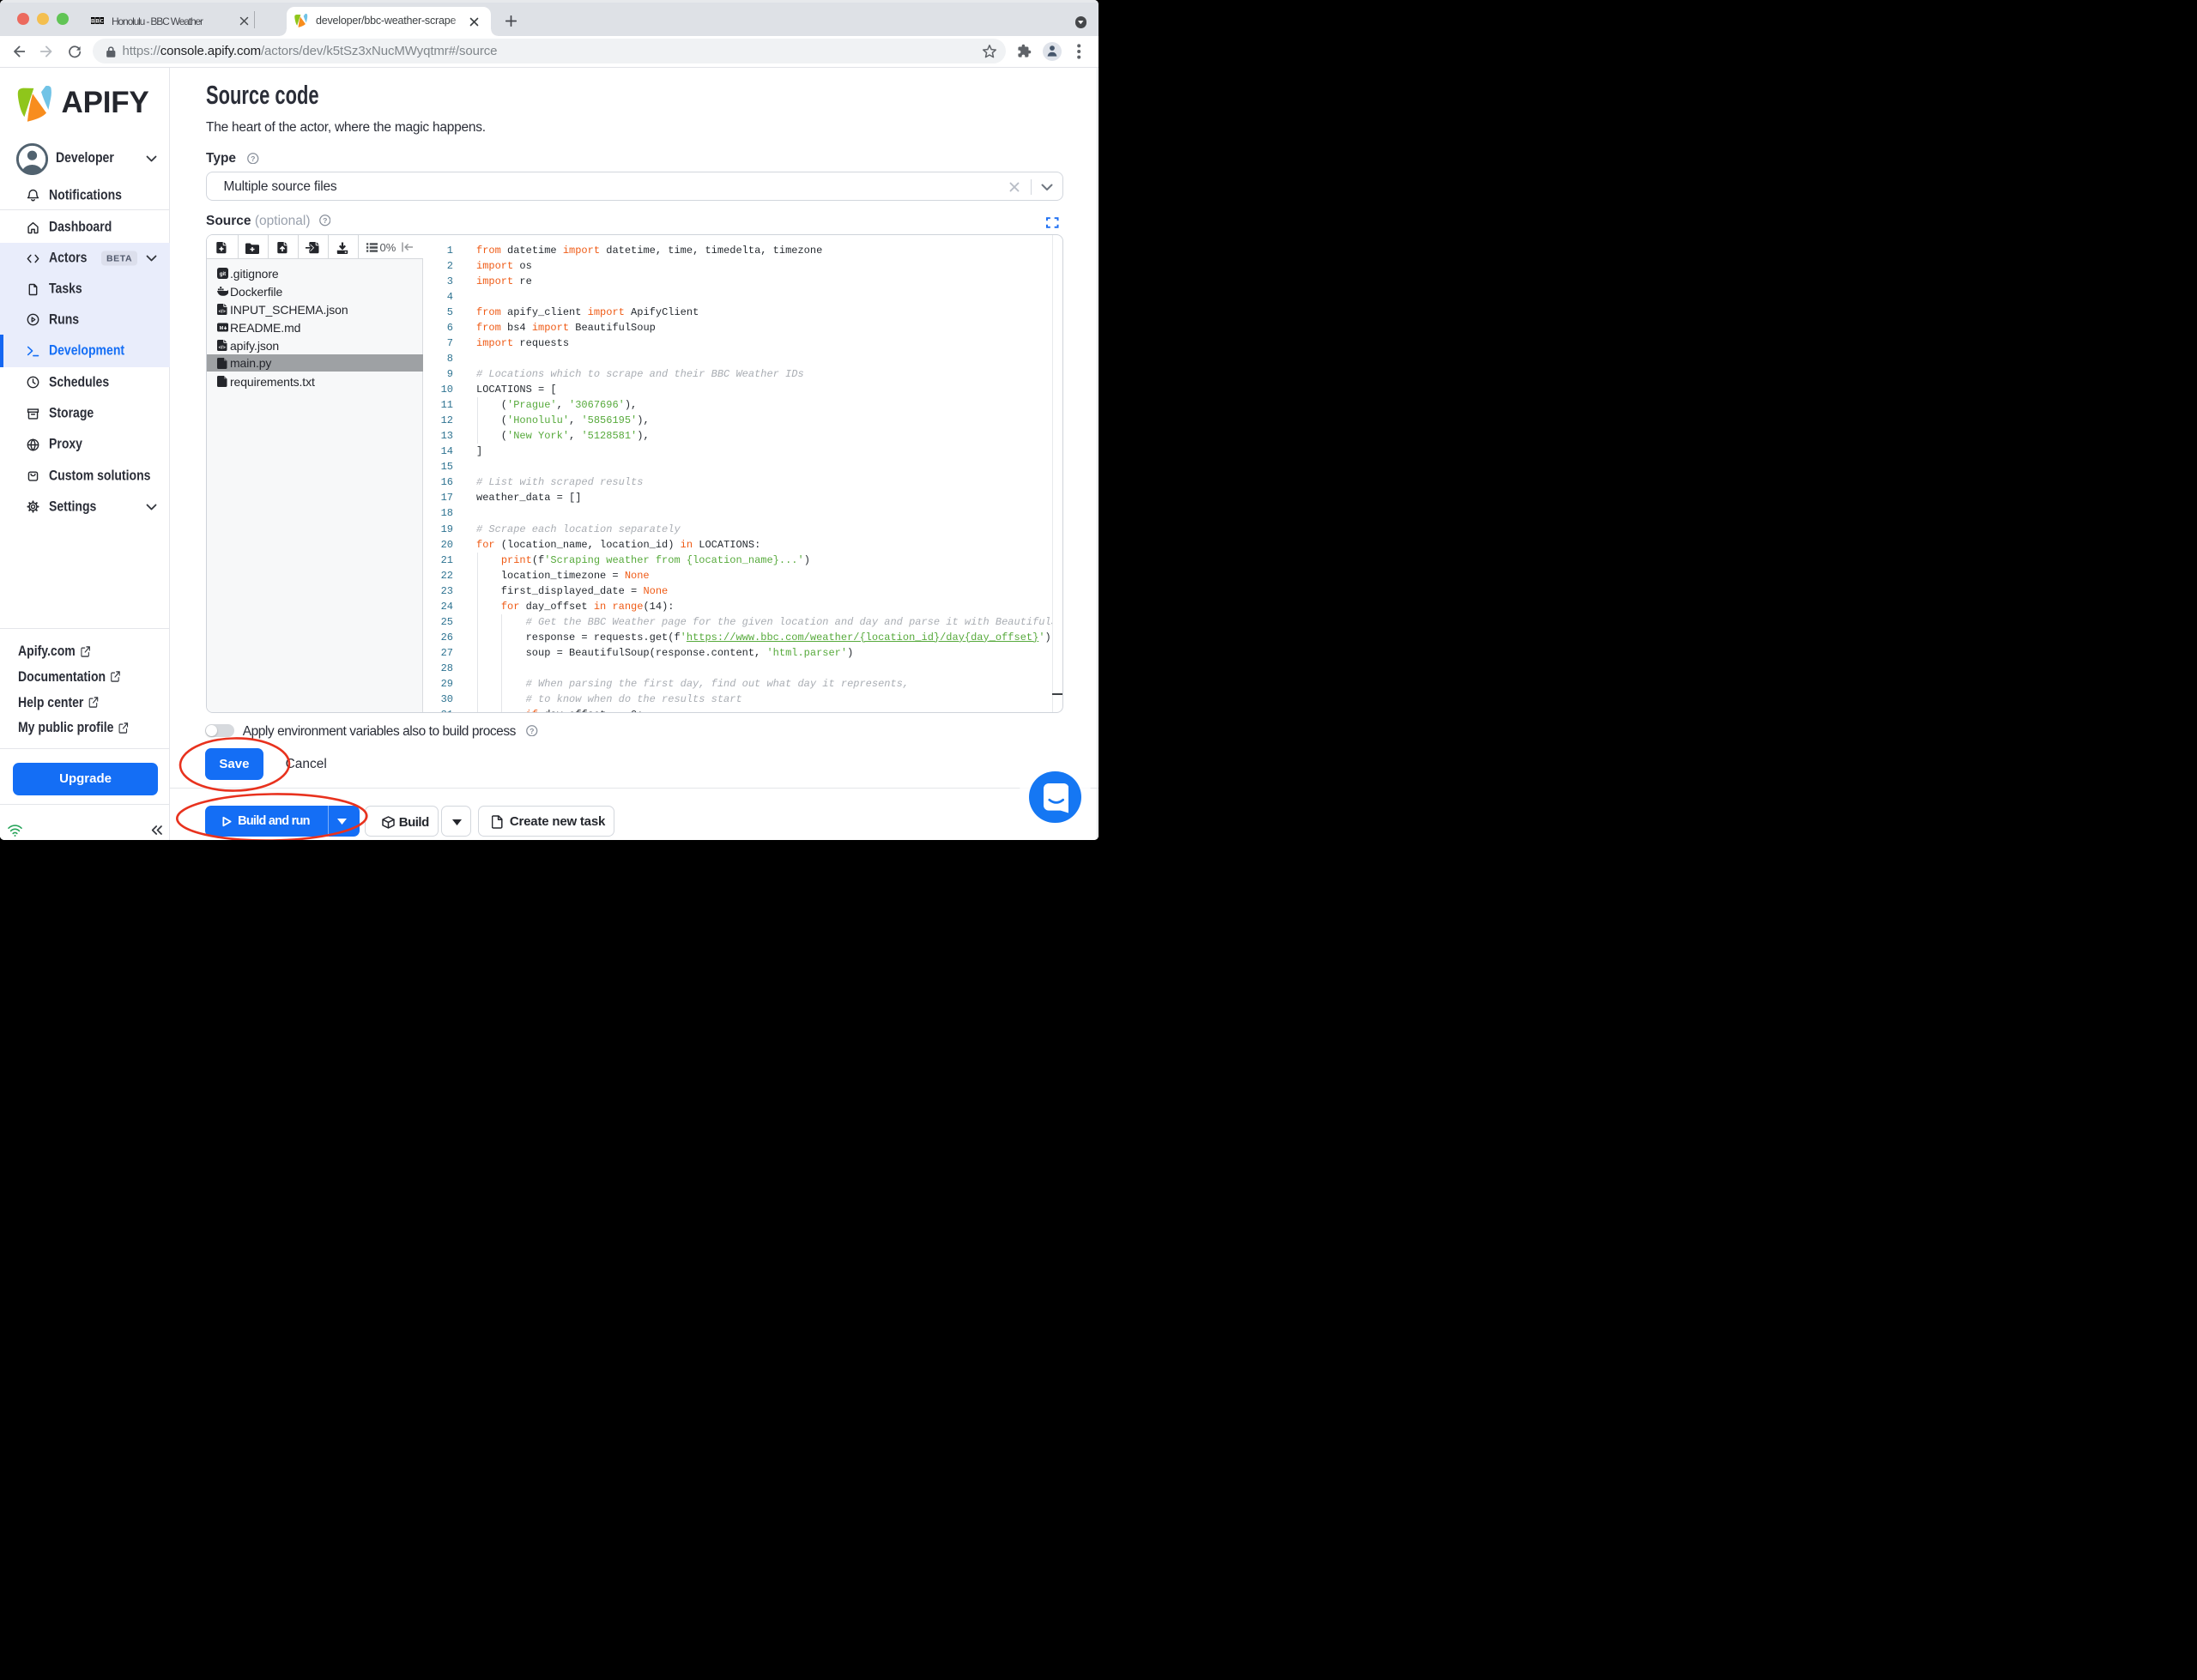 This screenshot has height=1680, width=2197. I want to click on svg-text: M, so click(221, 328).